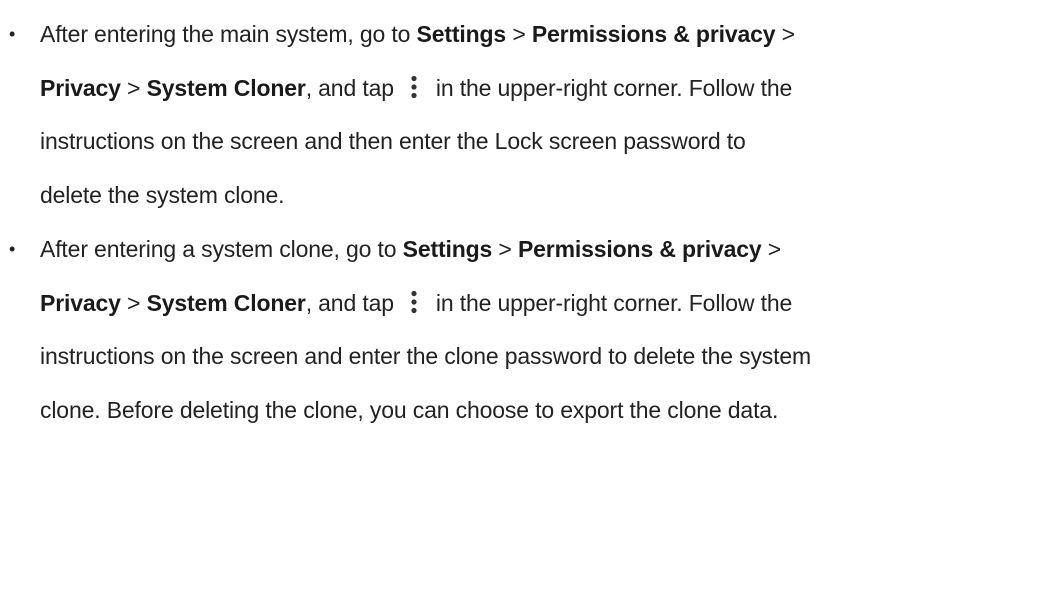 This screenshot has height=606, width=1055. I want to click on text-run: After entering a system clone, go to, so click(221, 249).